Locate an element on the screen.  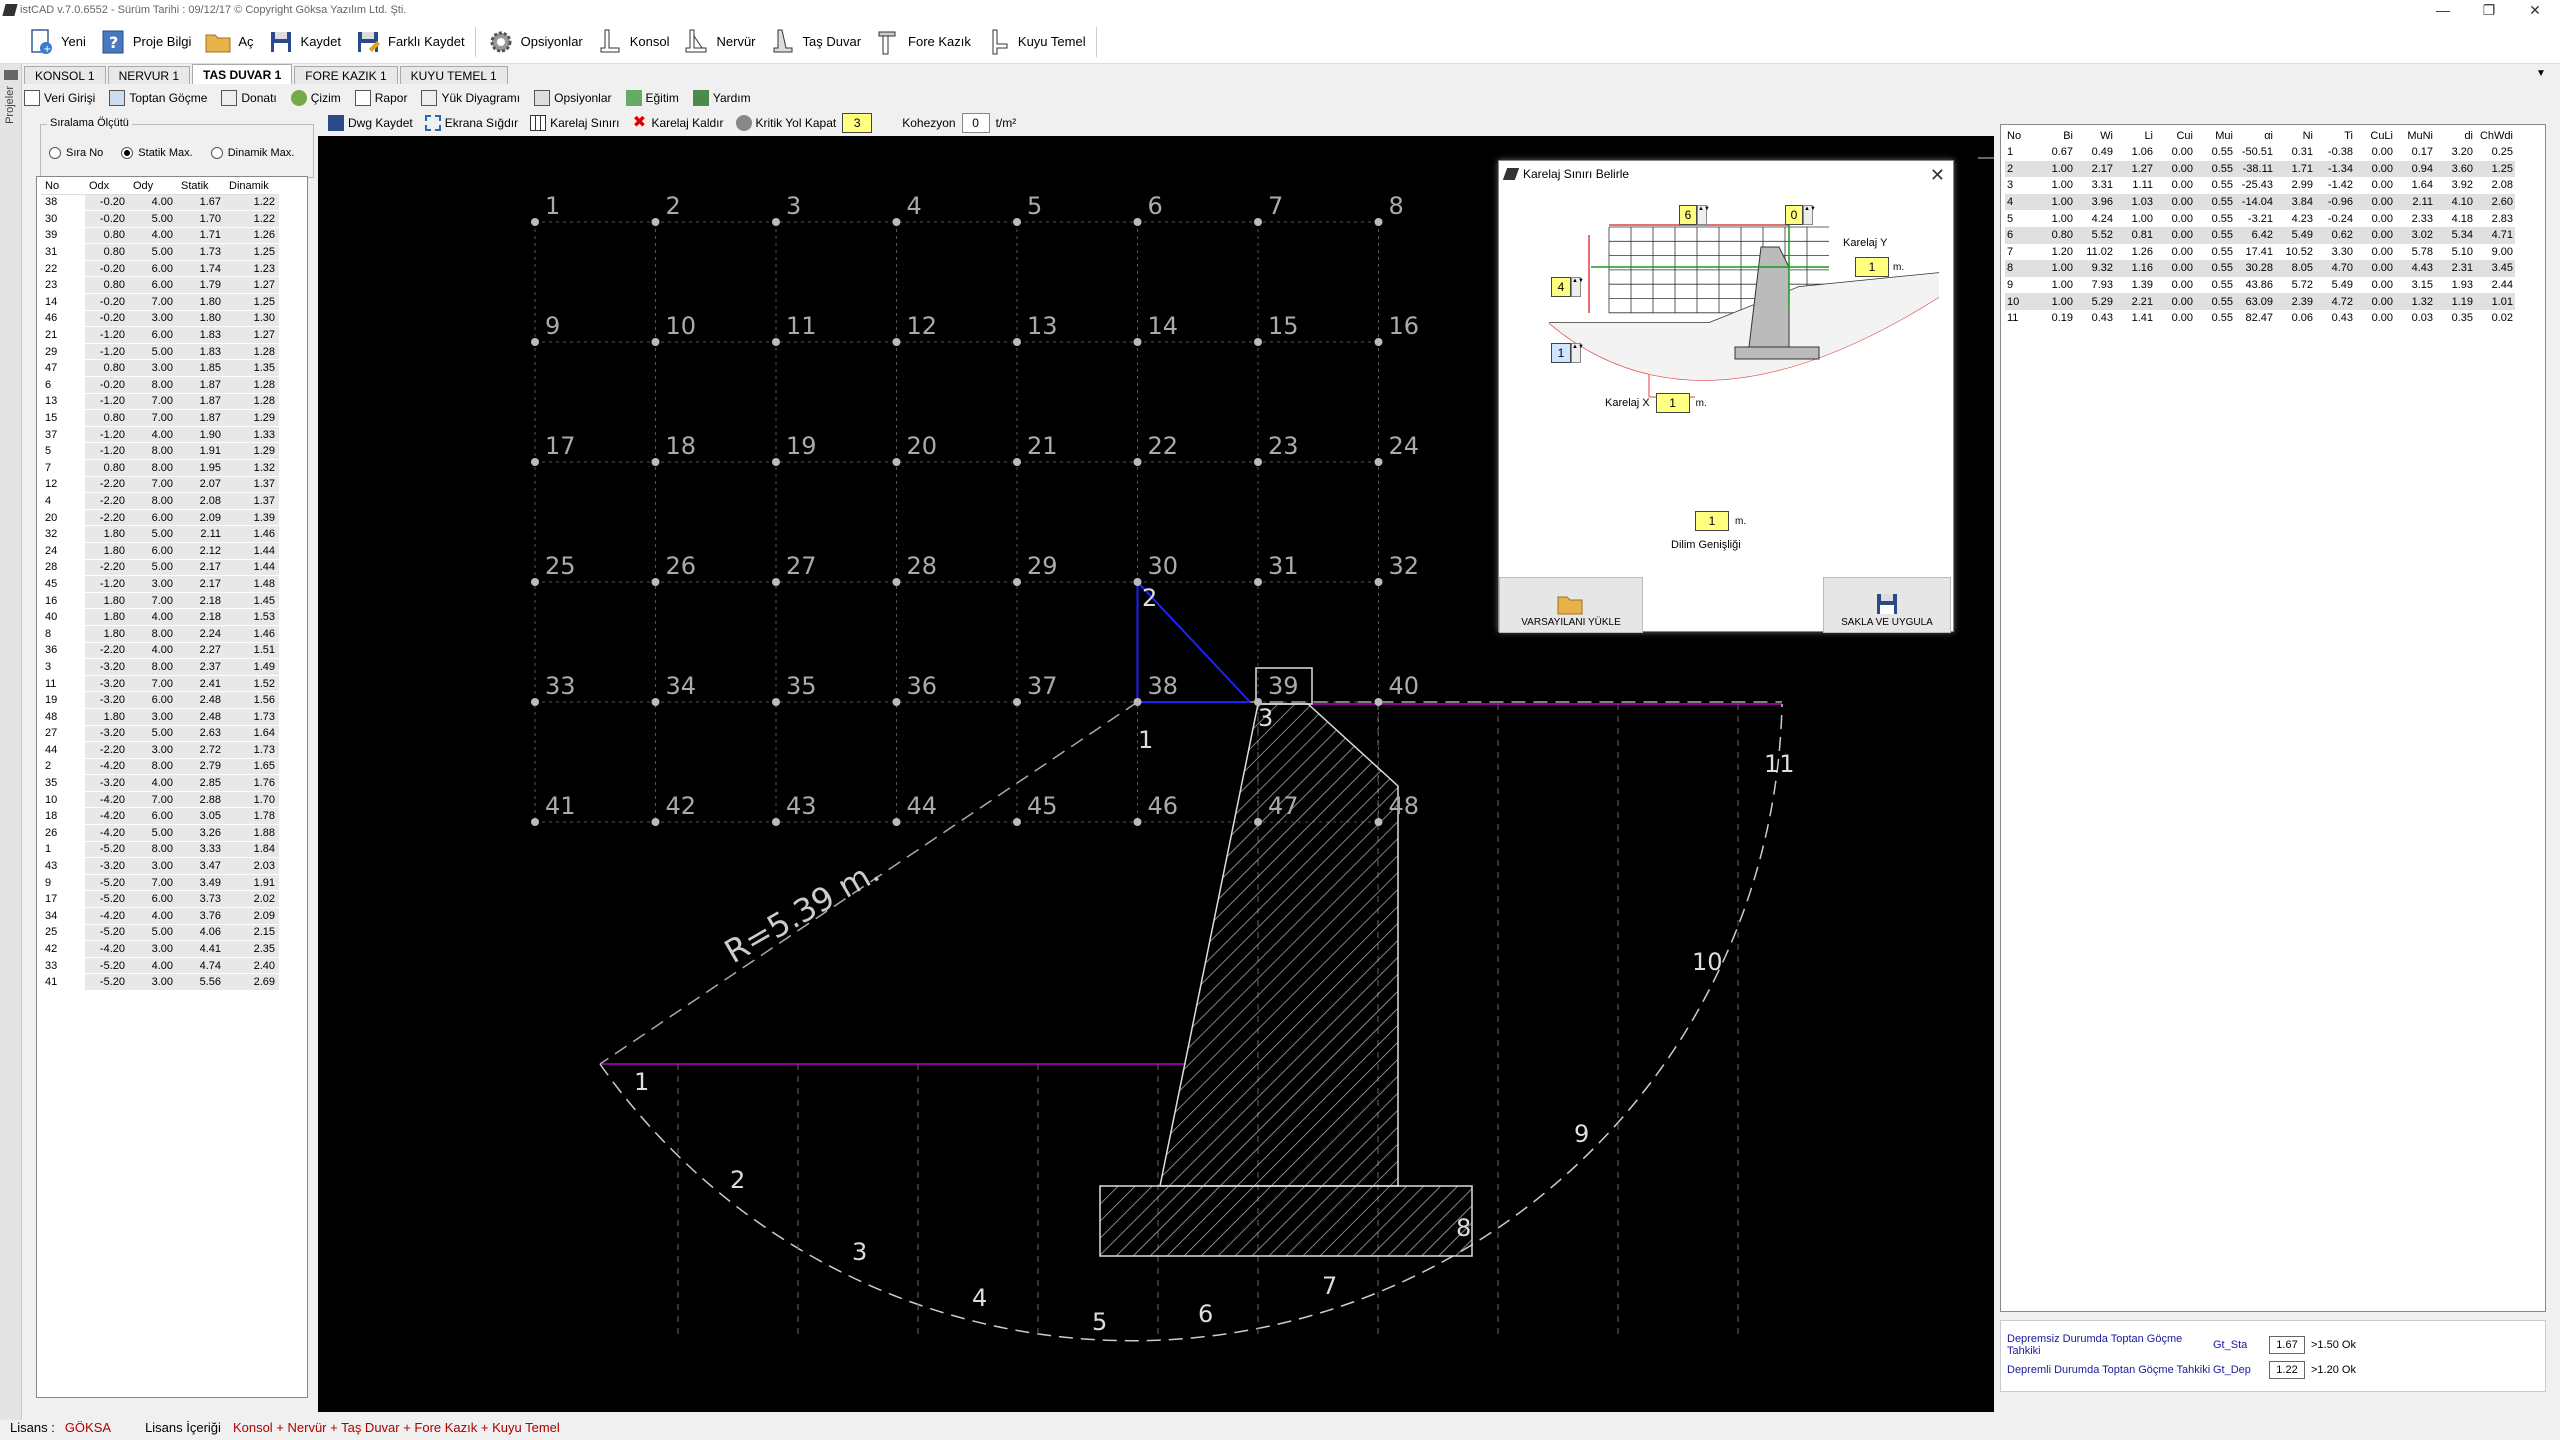
proje-bilgi-button: ? Proje Bilgi is located at coordinates (145, 42).